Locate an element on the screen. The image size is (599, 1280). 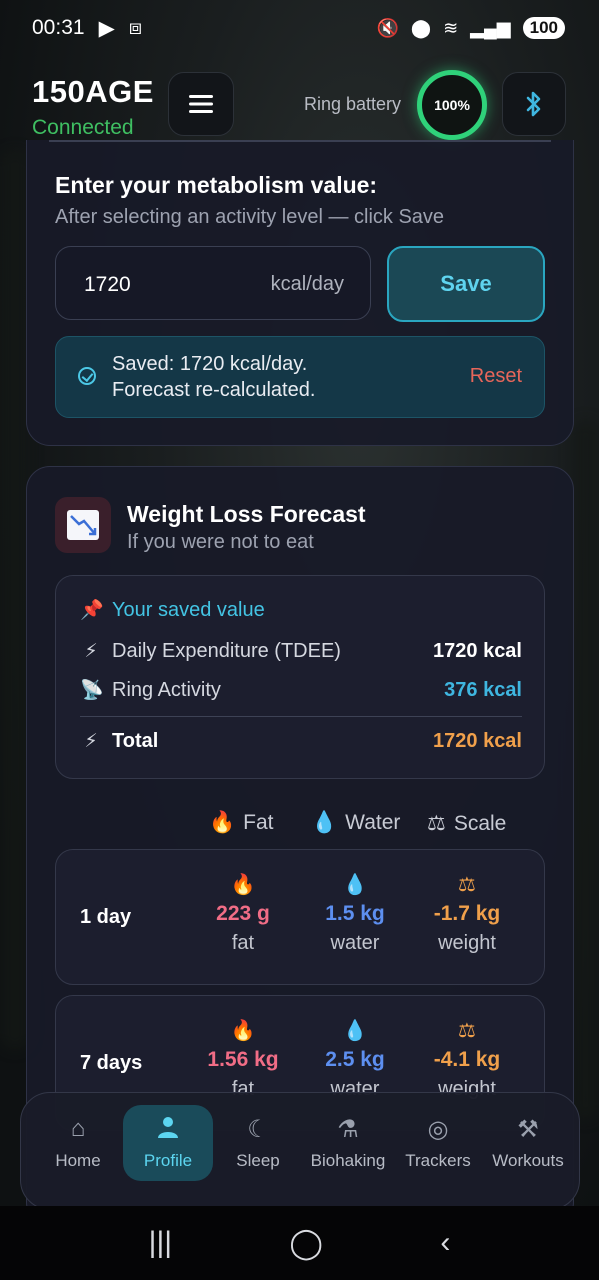
hamburger-icon is located at coordinates (201, 104).